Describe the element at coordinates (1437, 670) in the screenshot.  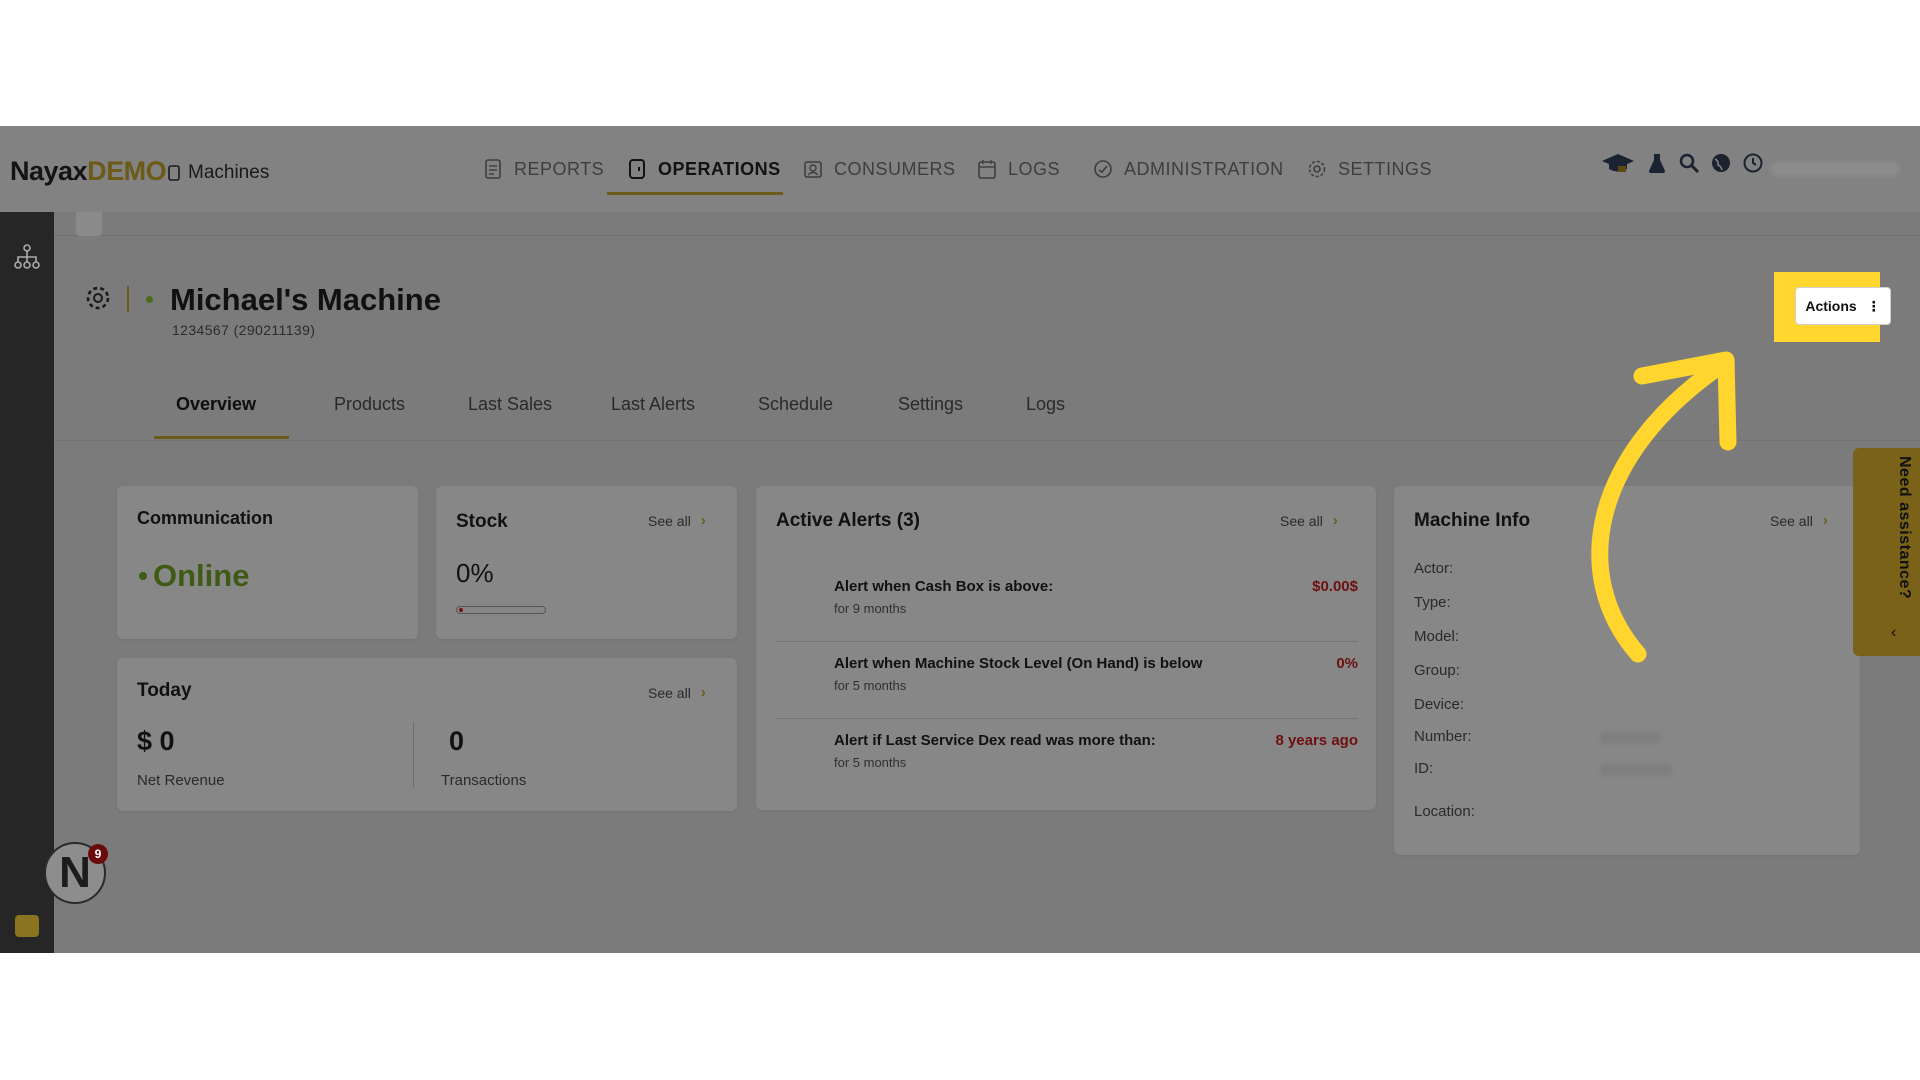
I see `info-label-group: Group:` at that location.